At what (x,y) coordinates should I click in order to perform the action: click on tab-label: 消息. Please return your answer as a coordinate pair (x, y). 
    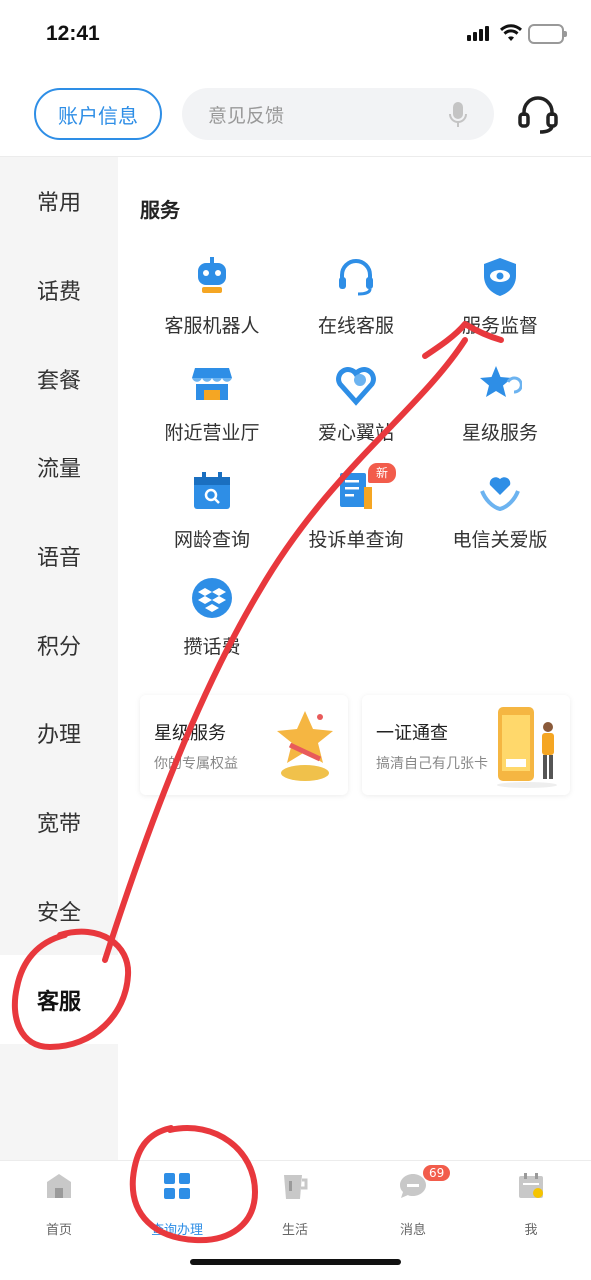
    Looking at the image, I should click on (412, 1230).